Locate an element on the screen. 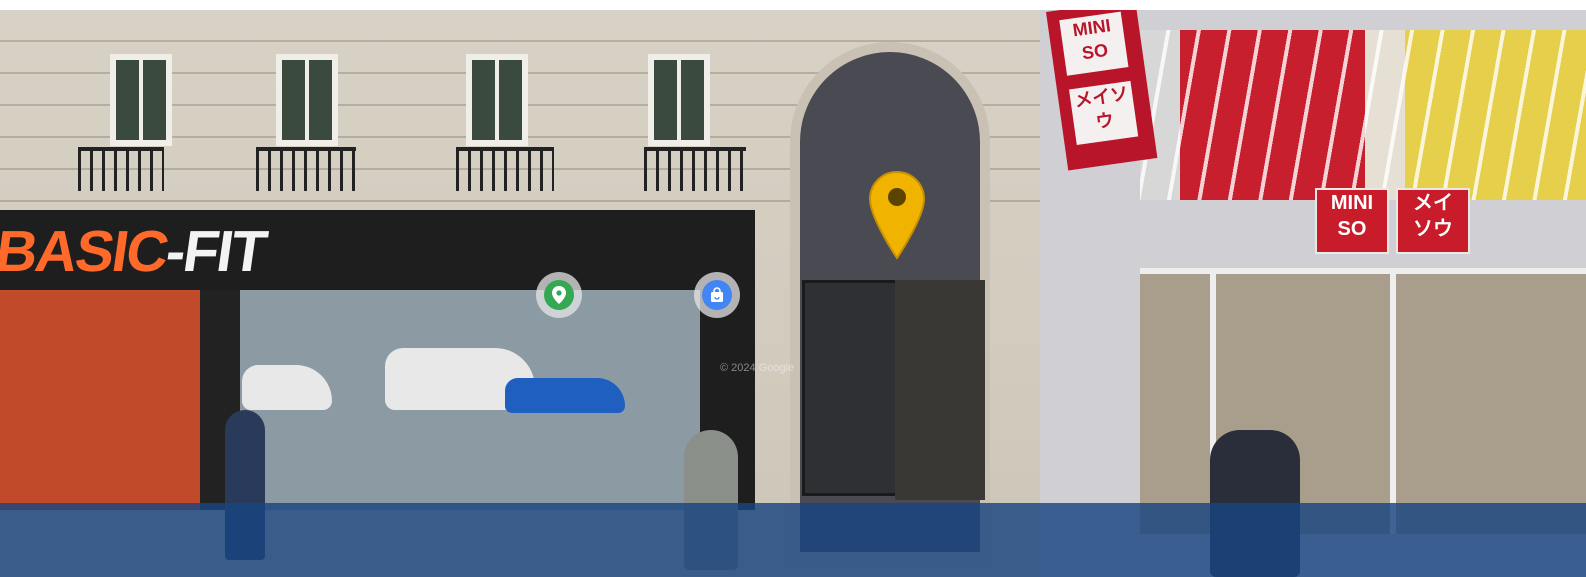 This screenshot has width=1586, height=577. gym-logo: BASIC-FIT is located at coordinates (135, 251).